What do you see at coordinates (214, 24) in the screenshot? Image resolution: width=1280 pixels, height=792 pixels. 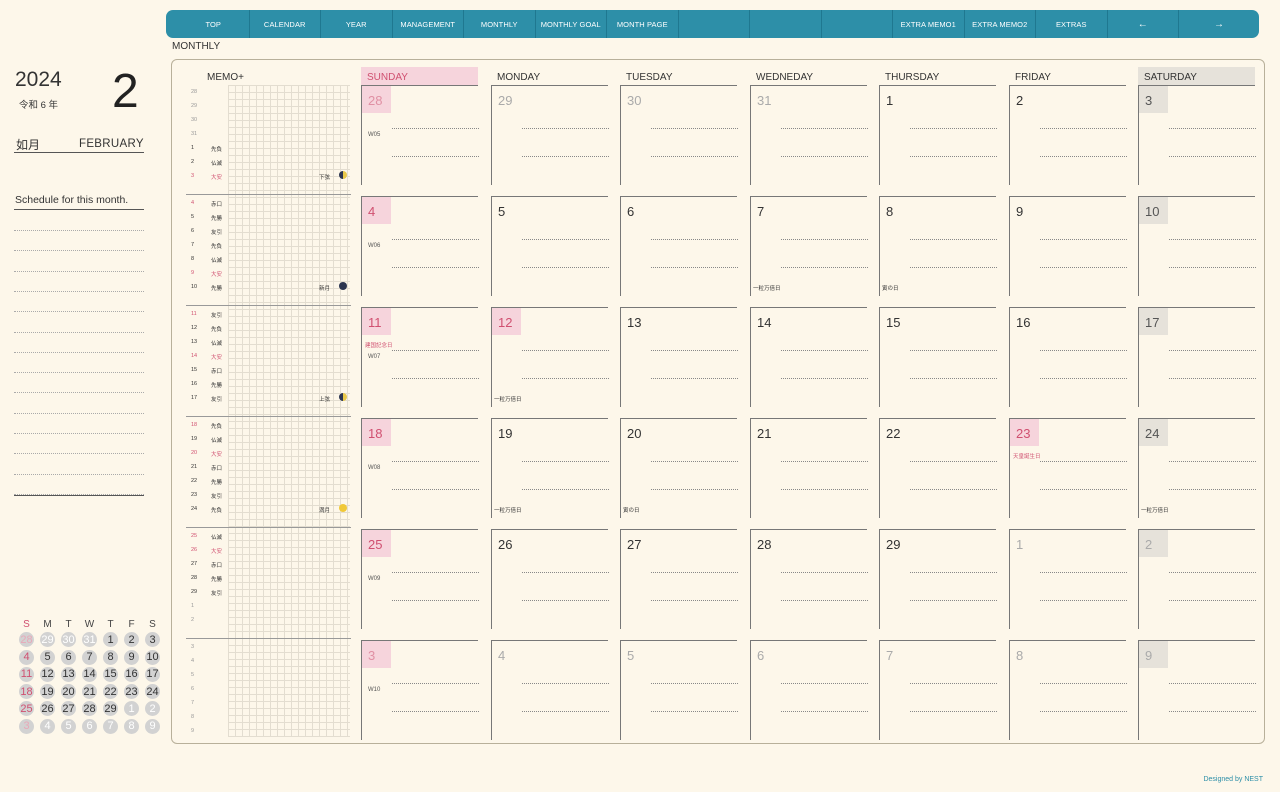 I see `nav-top: TOP` at bounding box center [214, 24].